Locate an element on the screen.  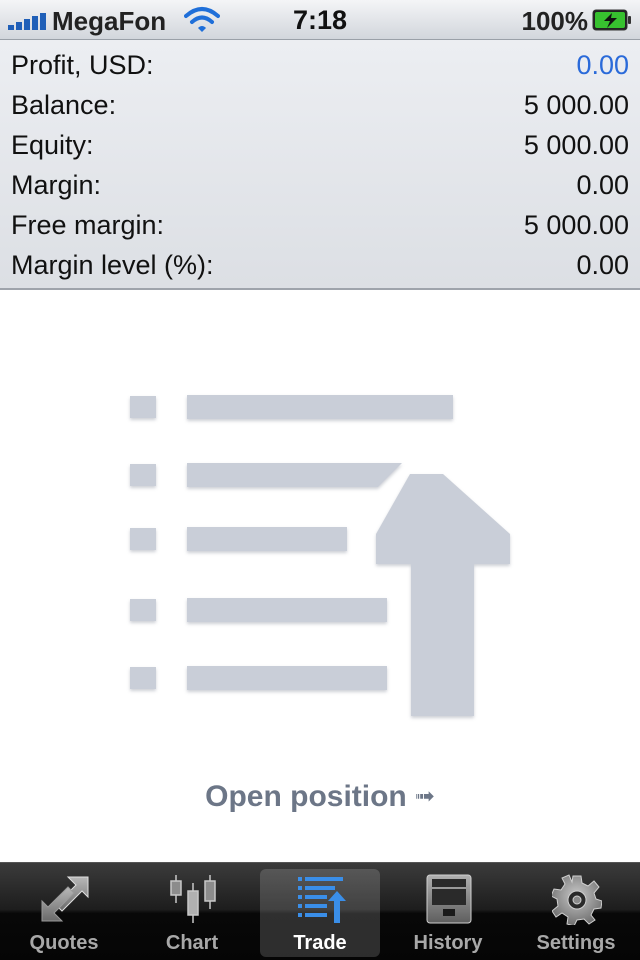
status-bar: MegaFon 7:18 100% is located at coordinates (320, 20).